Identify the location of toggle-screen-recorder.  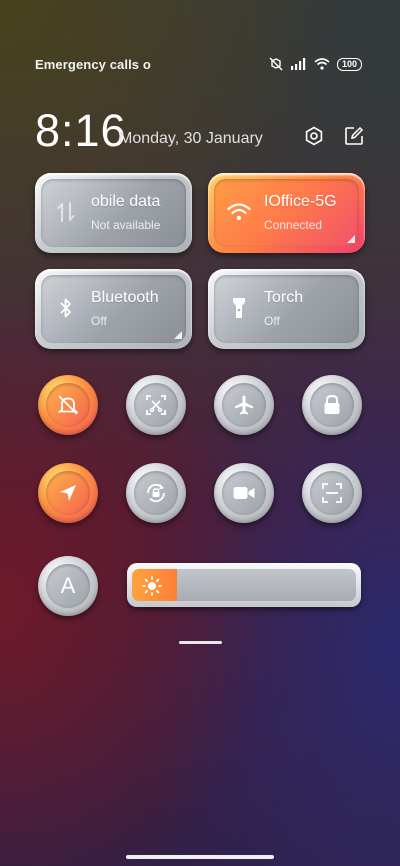
(244, 493).